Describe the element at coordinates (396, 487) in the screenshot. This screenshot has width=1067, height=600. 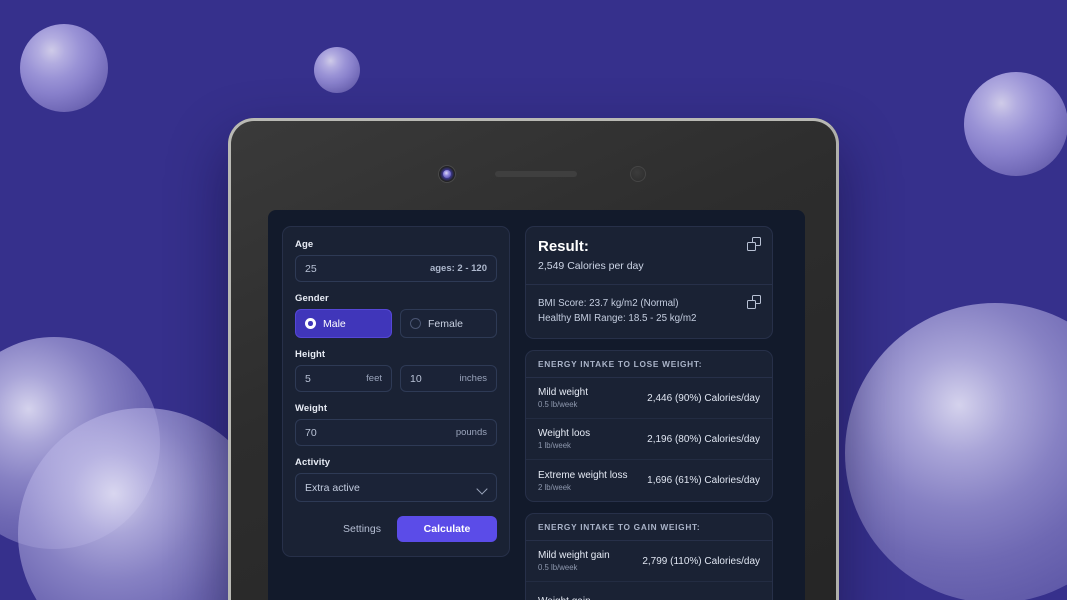
I see `activity-select: Extra active` at that location.